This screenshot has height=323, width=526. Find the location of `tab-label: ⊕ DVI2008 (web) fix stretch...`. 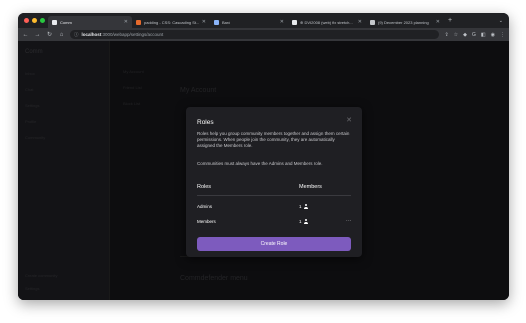

tab-label: ⊕ DVI2008 (web) fix stretch... is located at coordinates (326, 22).